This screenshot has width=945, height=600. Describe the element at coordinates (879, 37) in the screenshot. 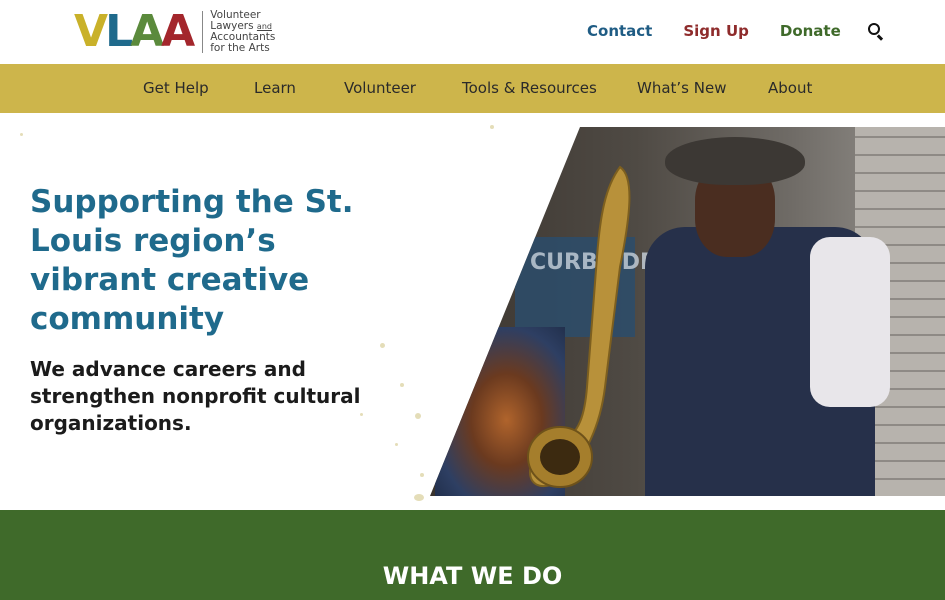

I see `search-icon-handle` at that location.